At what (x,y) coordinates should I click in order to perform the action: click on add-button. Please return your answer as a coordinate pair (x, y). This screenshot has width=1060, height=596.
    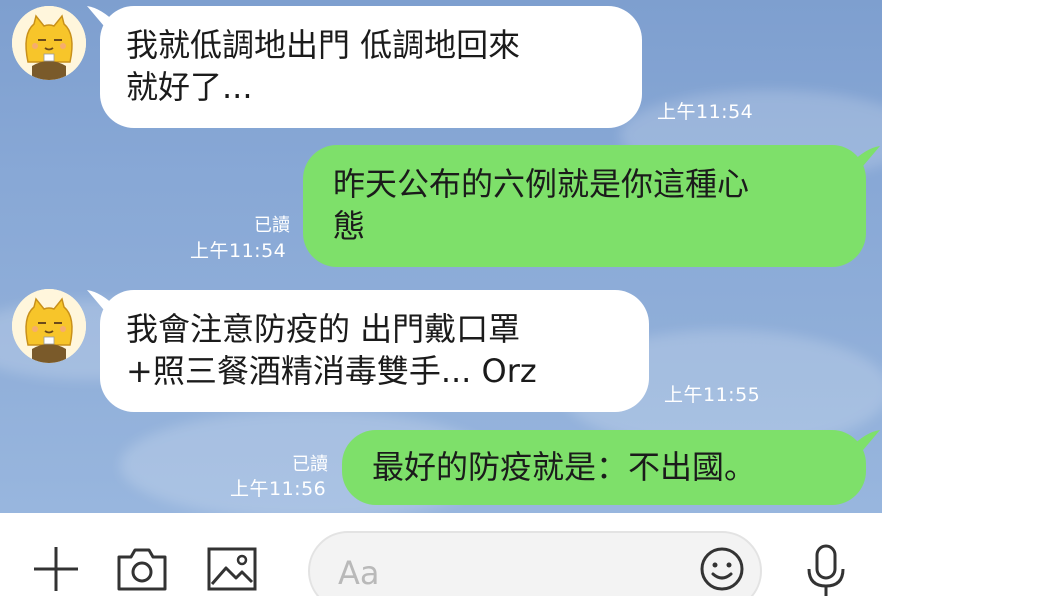
    Looking at the image, I should click on (56, 569).